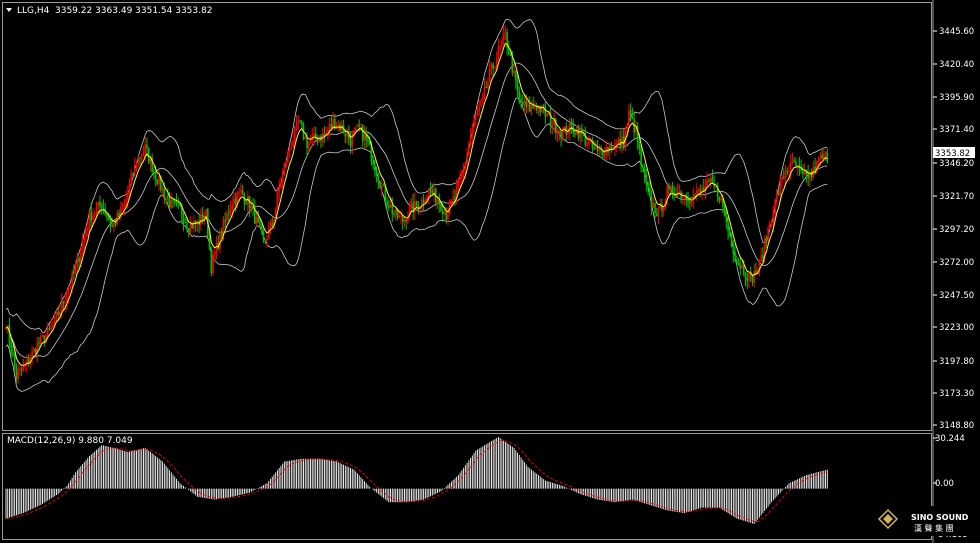 This screenshot has width=980, height=543. I want to click on price-tick: 3247.50, so click(956, 296).